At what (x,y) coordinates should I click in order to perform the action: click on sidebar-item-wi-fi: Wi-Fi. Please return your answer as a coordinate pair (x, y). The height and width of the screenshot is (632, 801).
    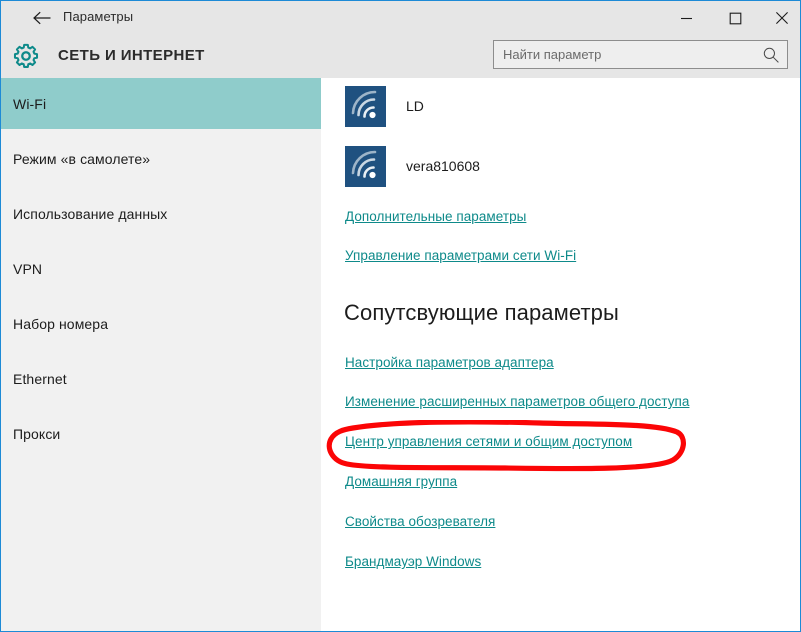
    Looking at the image, I should click on (161, 103).